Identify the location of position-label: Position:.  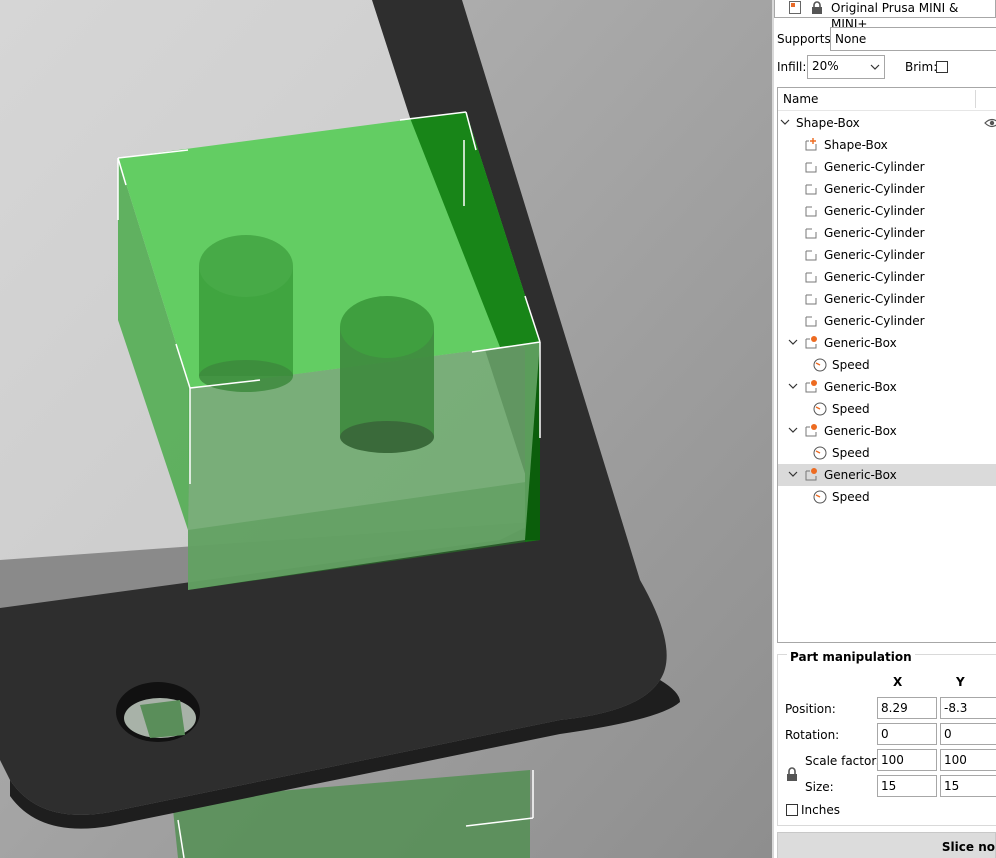
(810, 709).